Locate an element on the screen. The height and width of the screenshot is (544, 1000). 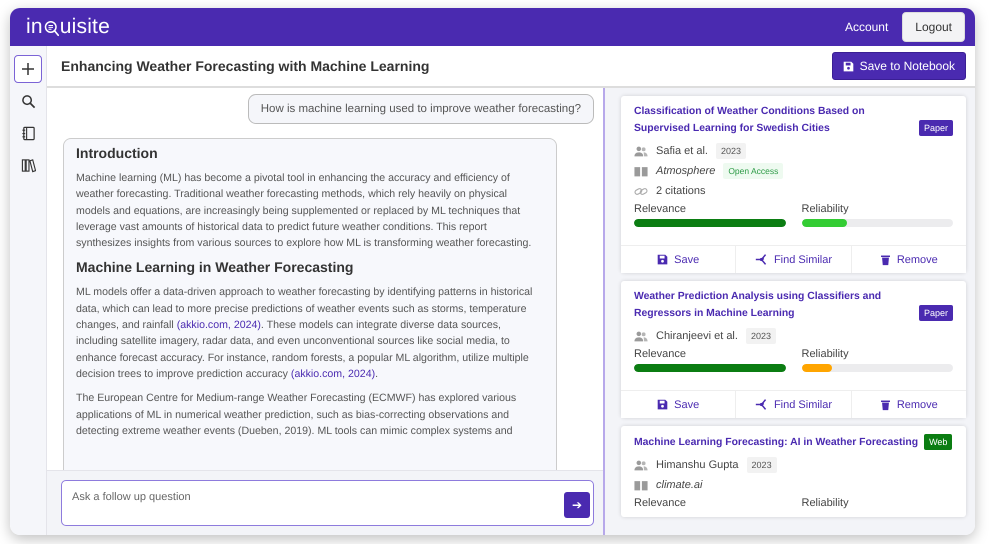
source-title-link: Classification of Weather Conditions Based on Supervised Learning for Swedish Cities is located at coordinates (773, 120).